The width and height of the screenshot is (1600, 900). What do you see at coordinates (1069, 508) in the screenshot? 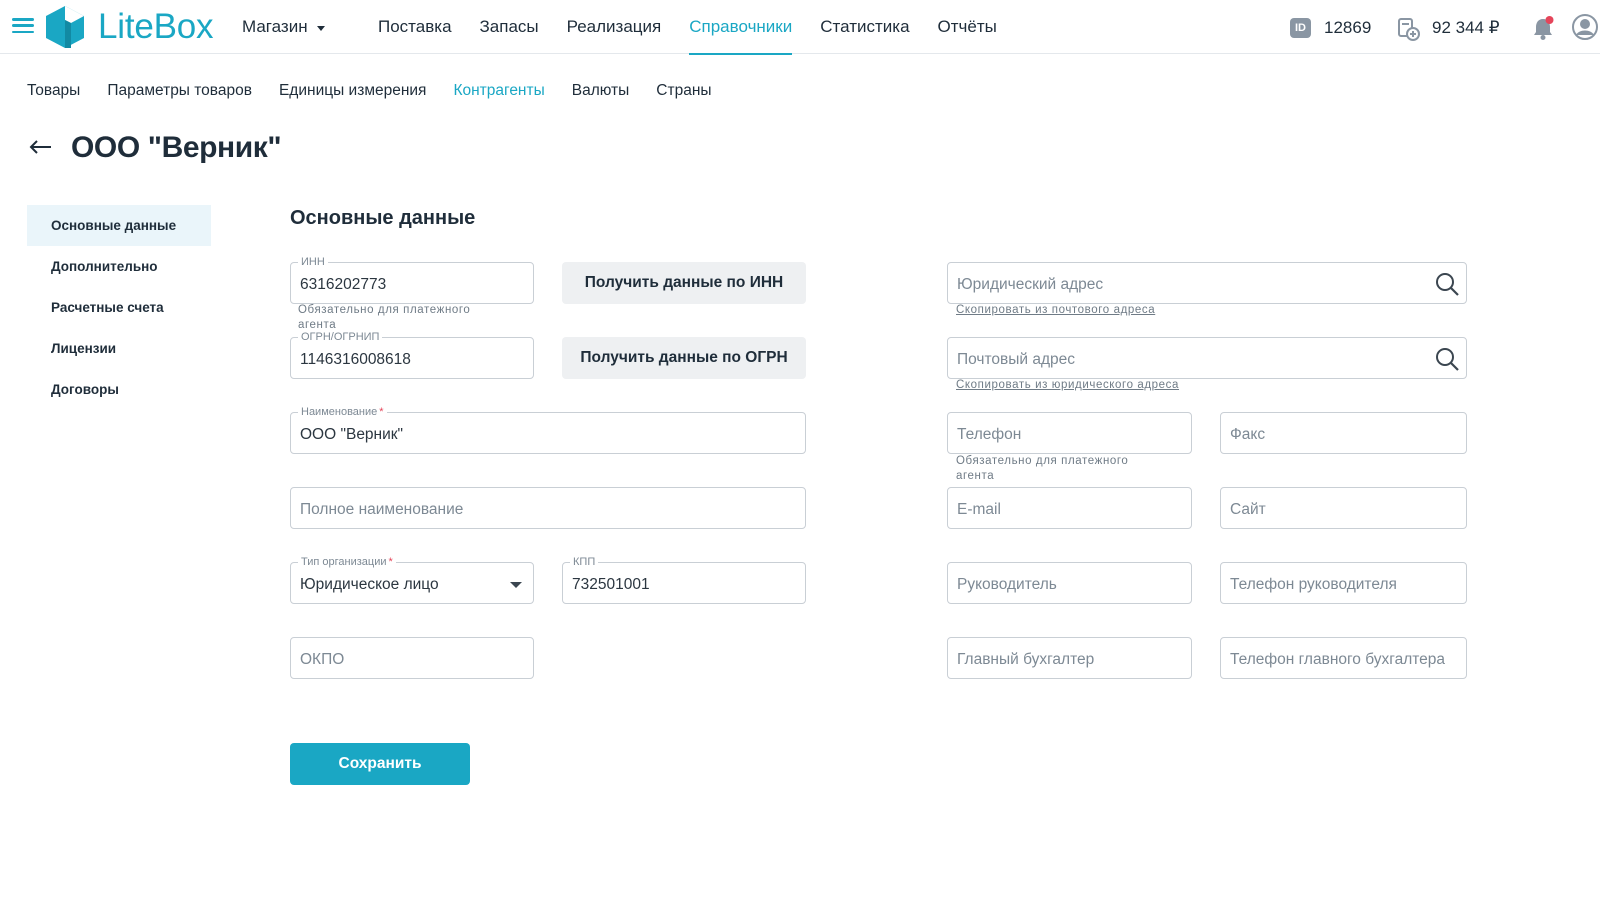
I see `email-field: E-mail` at bounding box center [1069, 508].